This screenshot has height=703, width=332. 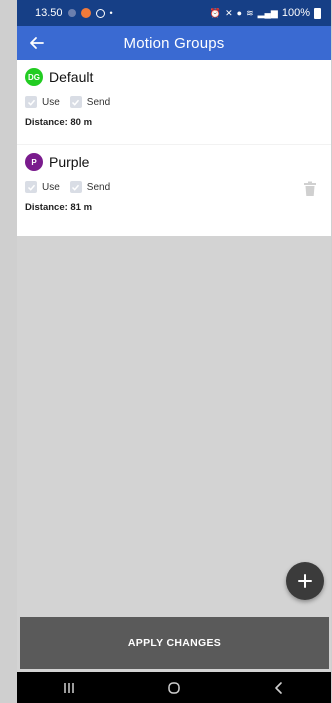 I want to click on wifi-icon: ≋, so click(x=250, y=12).